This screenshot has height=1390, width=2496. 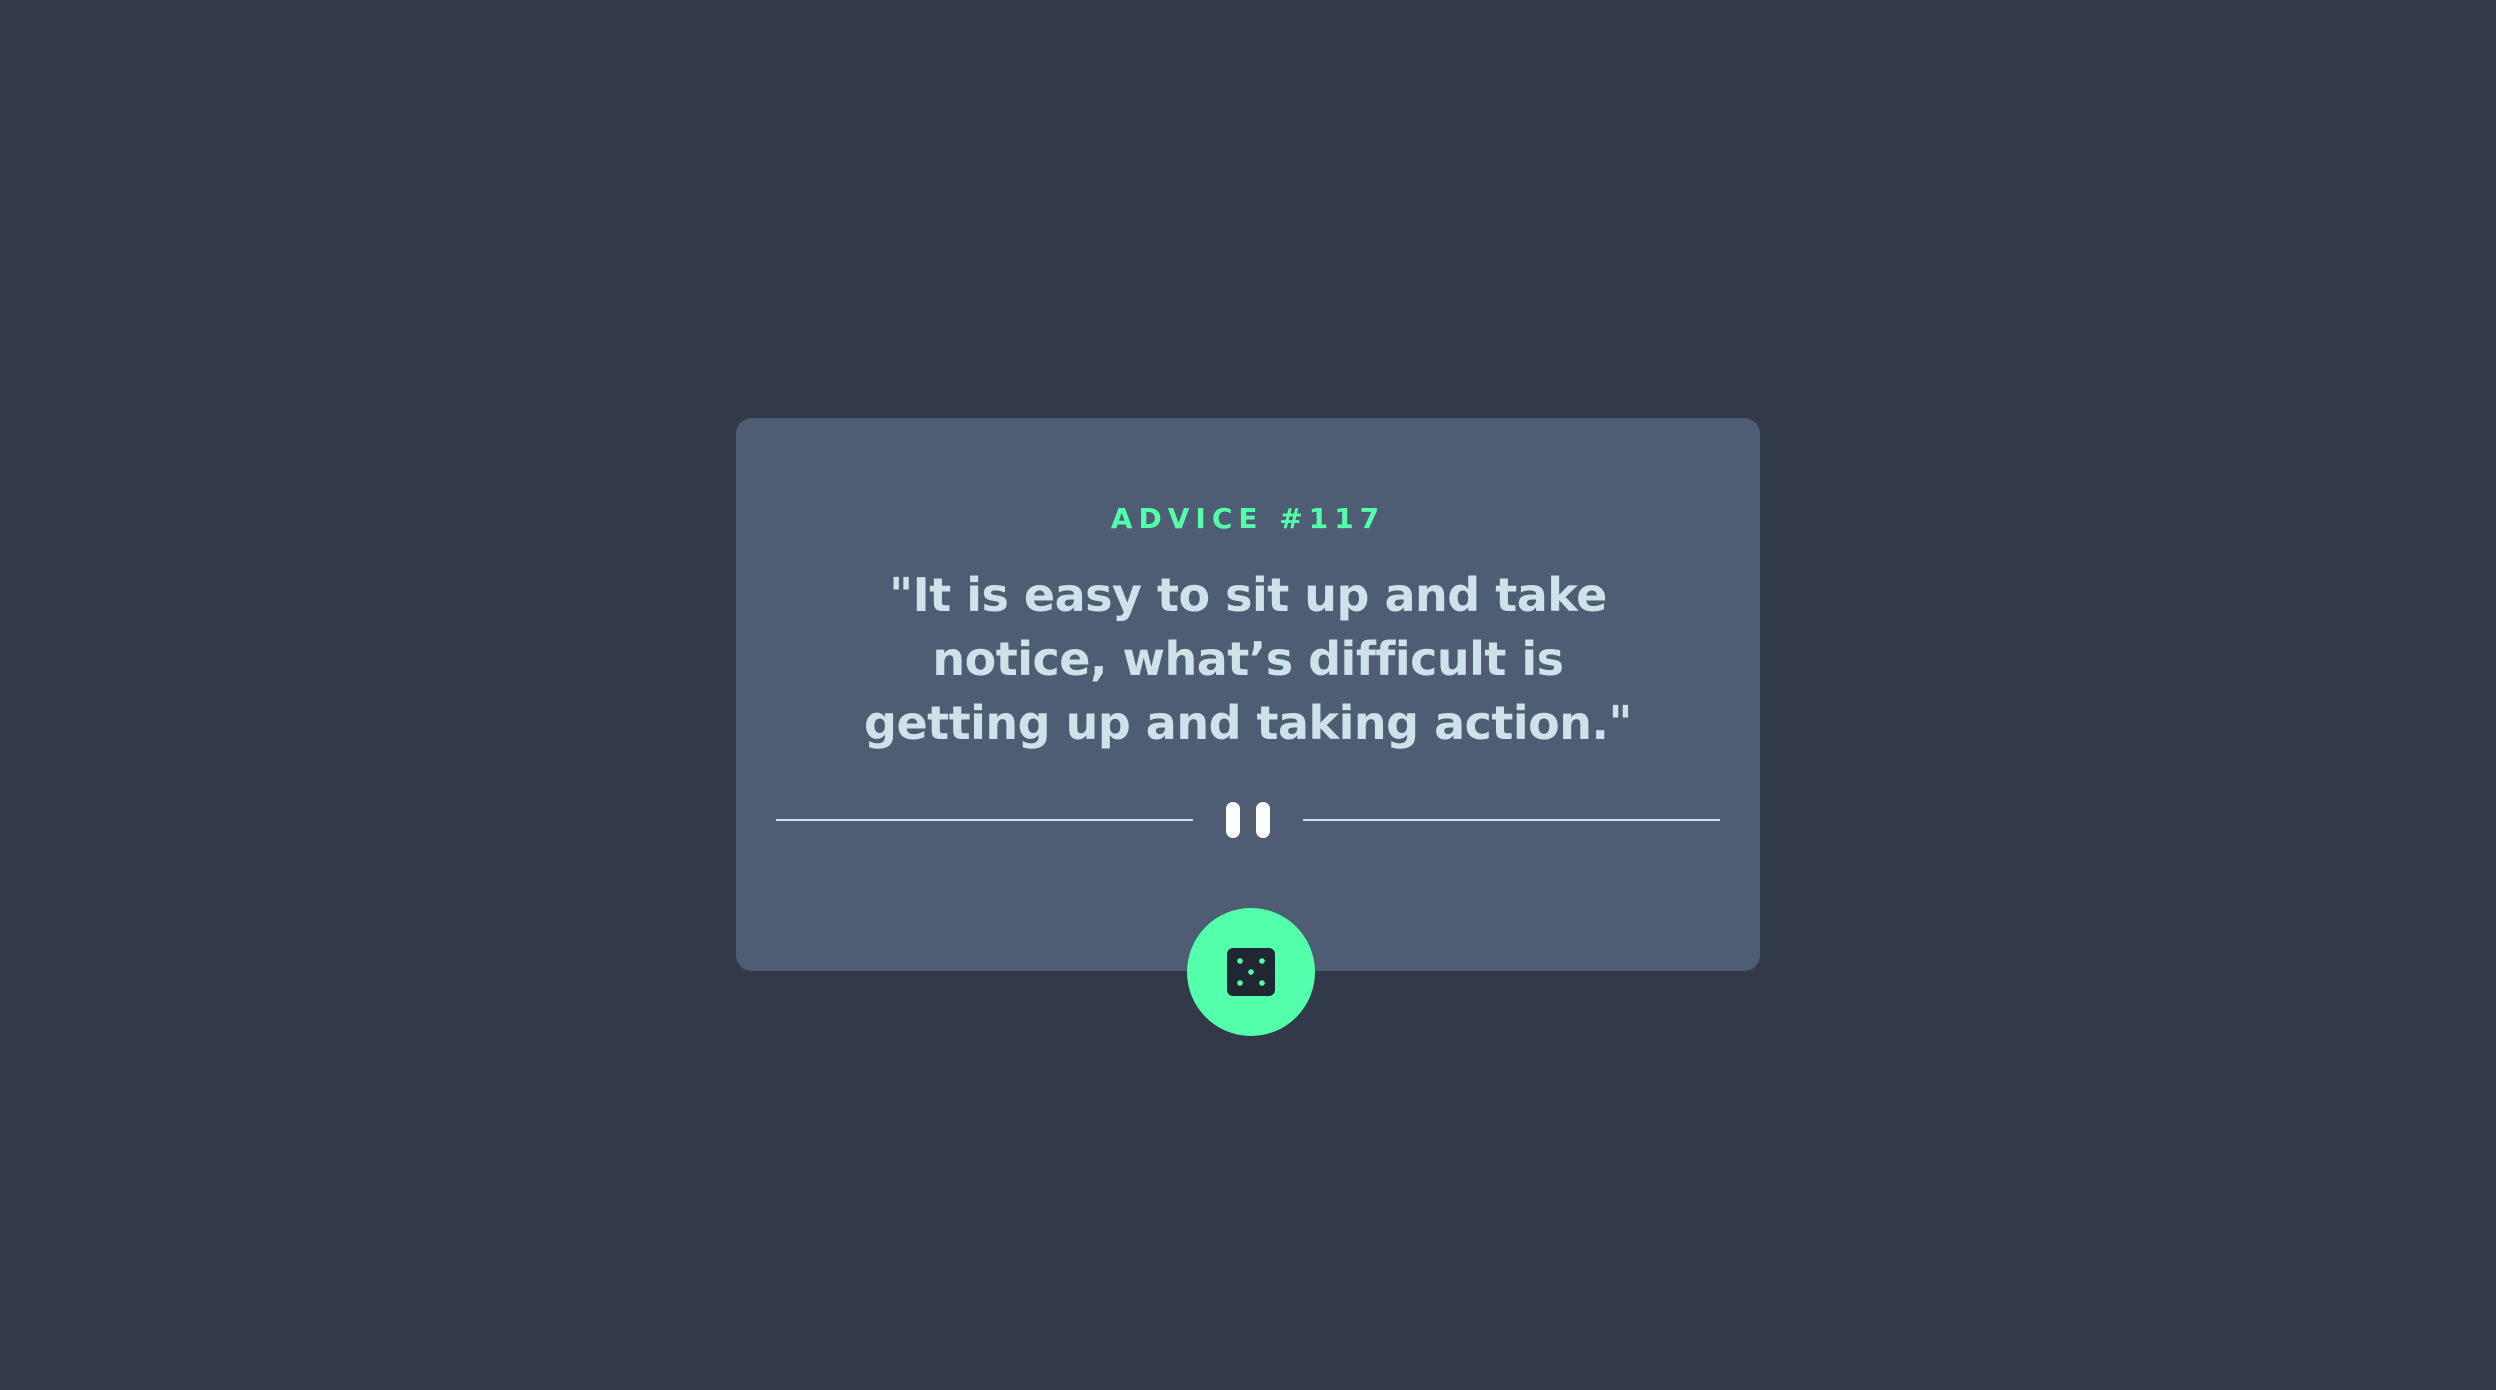 I want to click on divider-line-right, so click(x=1511, y=820).